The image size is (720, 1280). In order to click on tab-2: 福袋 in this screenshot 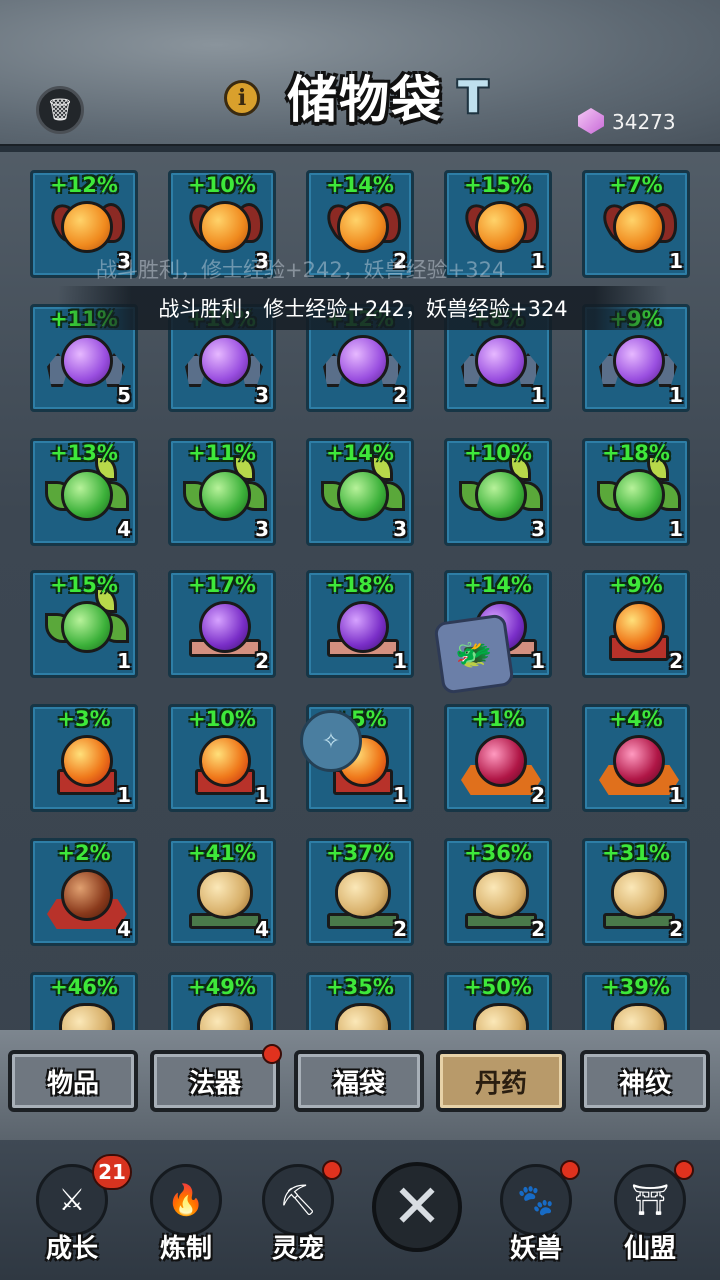, I will do `click(359, 1081)`.